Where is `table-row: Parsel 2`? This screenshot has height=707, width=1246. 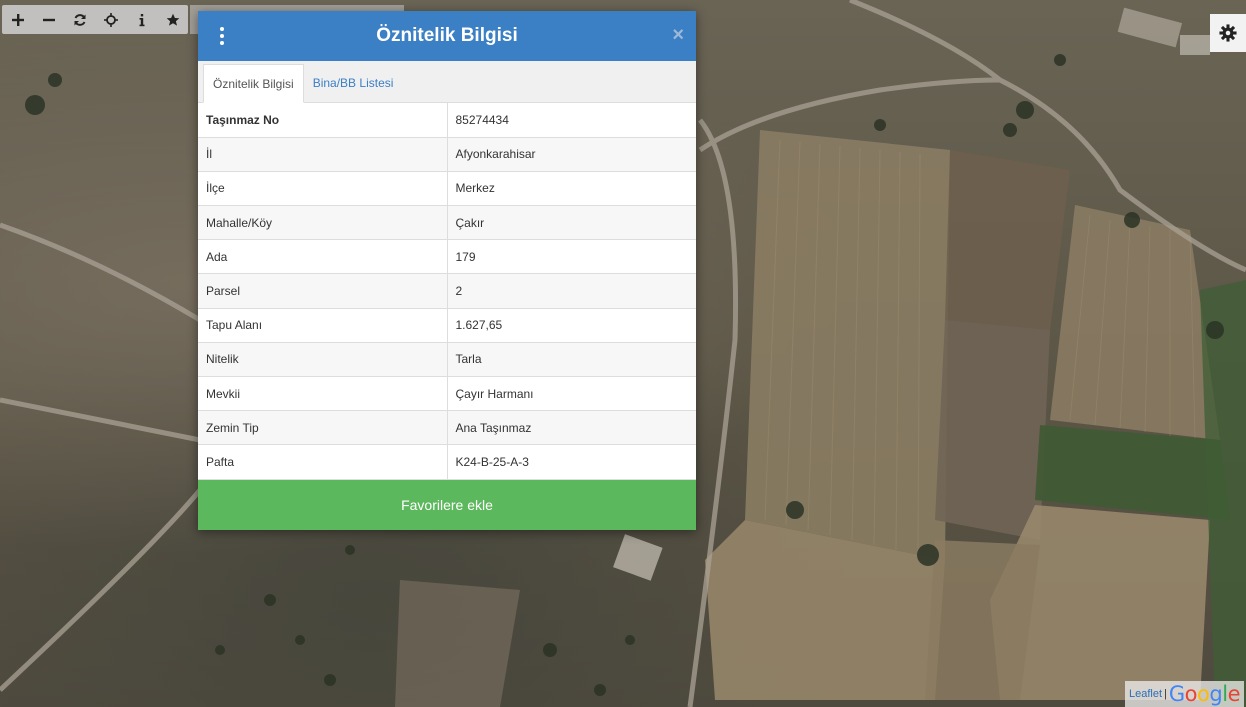 table-row: Parsel 2 is located at coordinates (447, 291).